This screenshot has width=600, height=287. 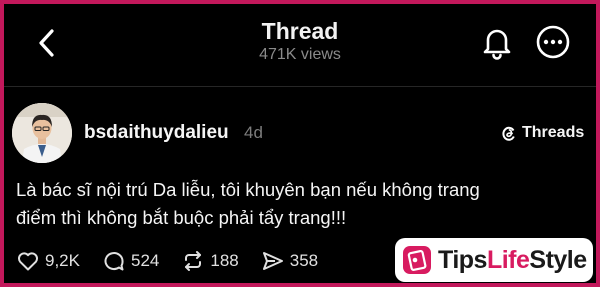 I want to click on repost-count: 188, so click(x=224, y=260).